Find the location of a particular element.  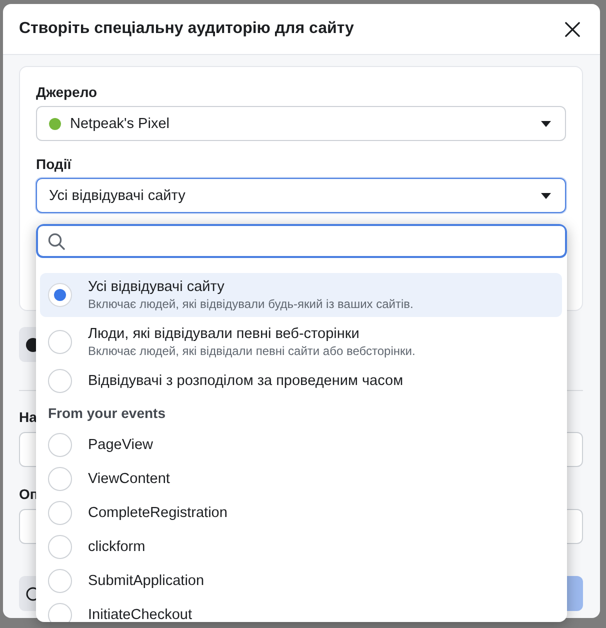

menu-option: Люди, які відвідували певні веб-сторінки Включає людей, які відвідали певні сайти або вебсторінки. is located at coordinates (301, 342).